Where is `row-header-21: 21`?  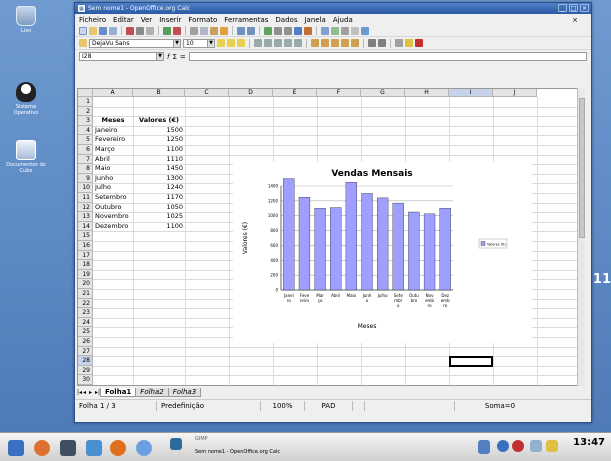 row-header-21: 21 is located at coordinates (85, 294).